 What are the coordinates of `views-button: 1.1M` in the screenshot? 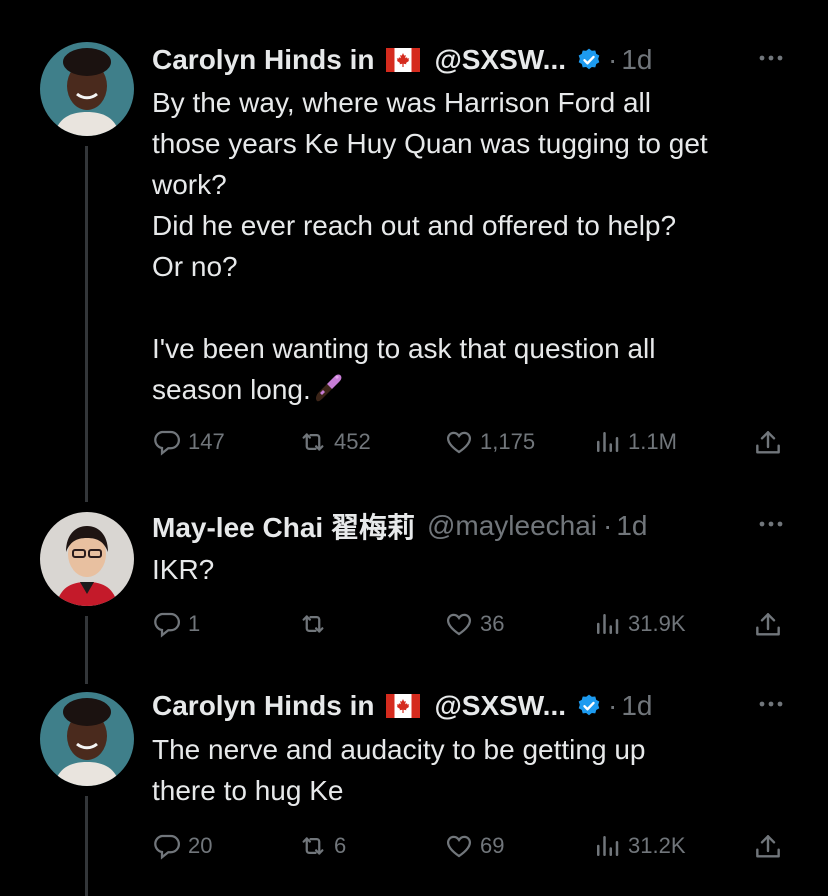 It's located at (634, 442).